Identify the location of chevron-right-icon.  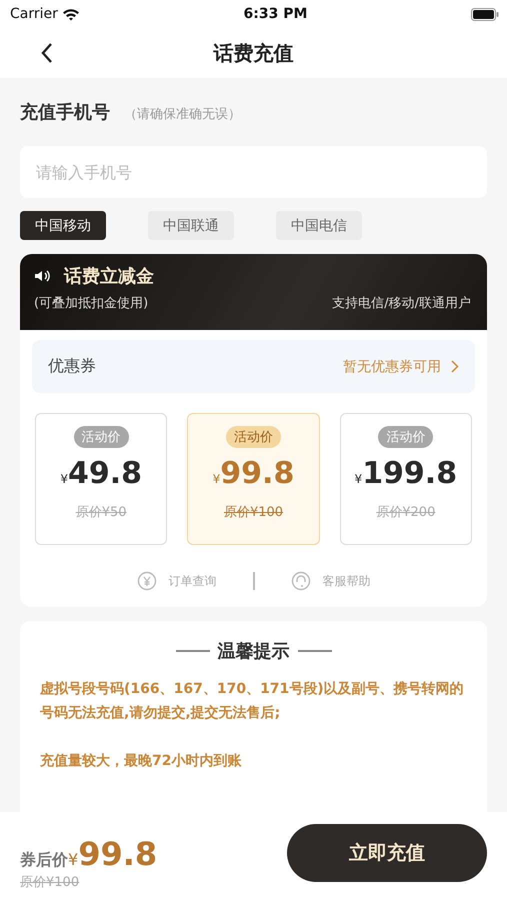
(455, 366).